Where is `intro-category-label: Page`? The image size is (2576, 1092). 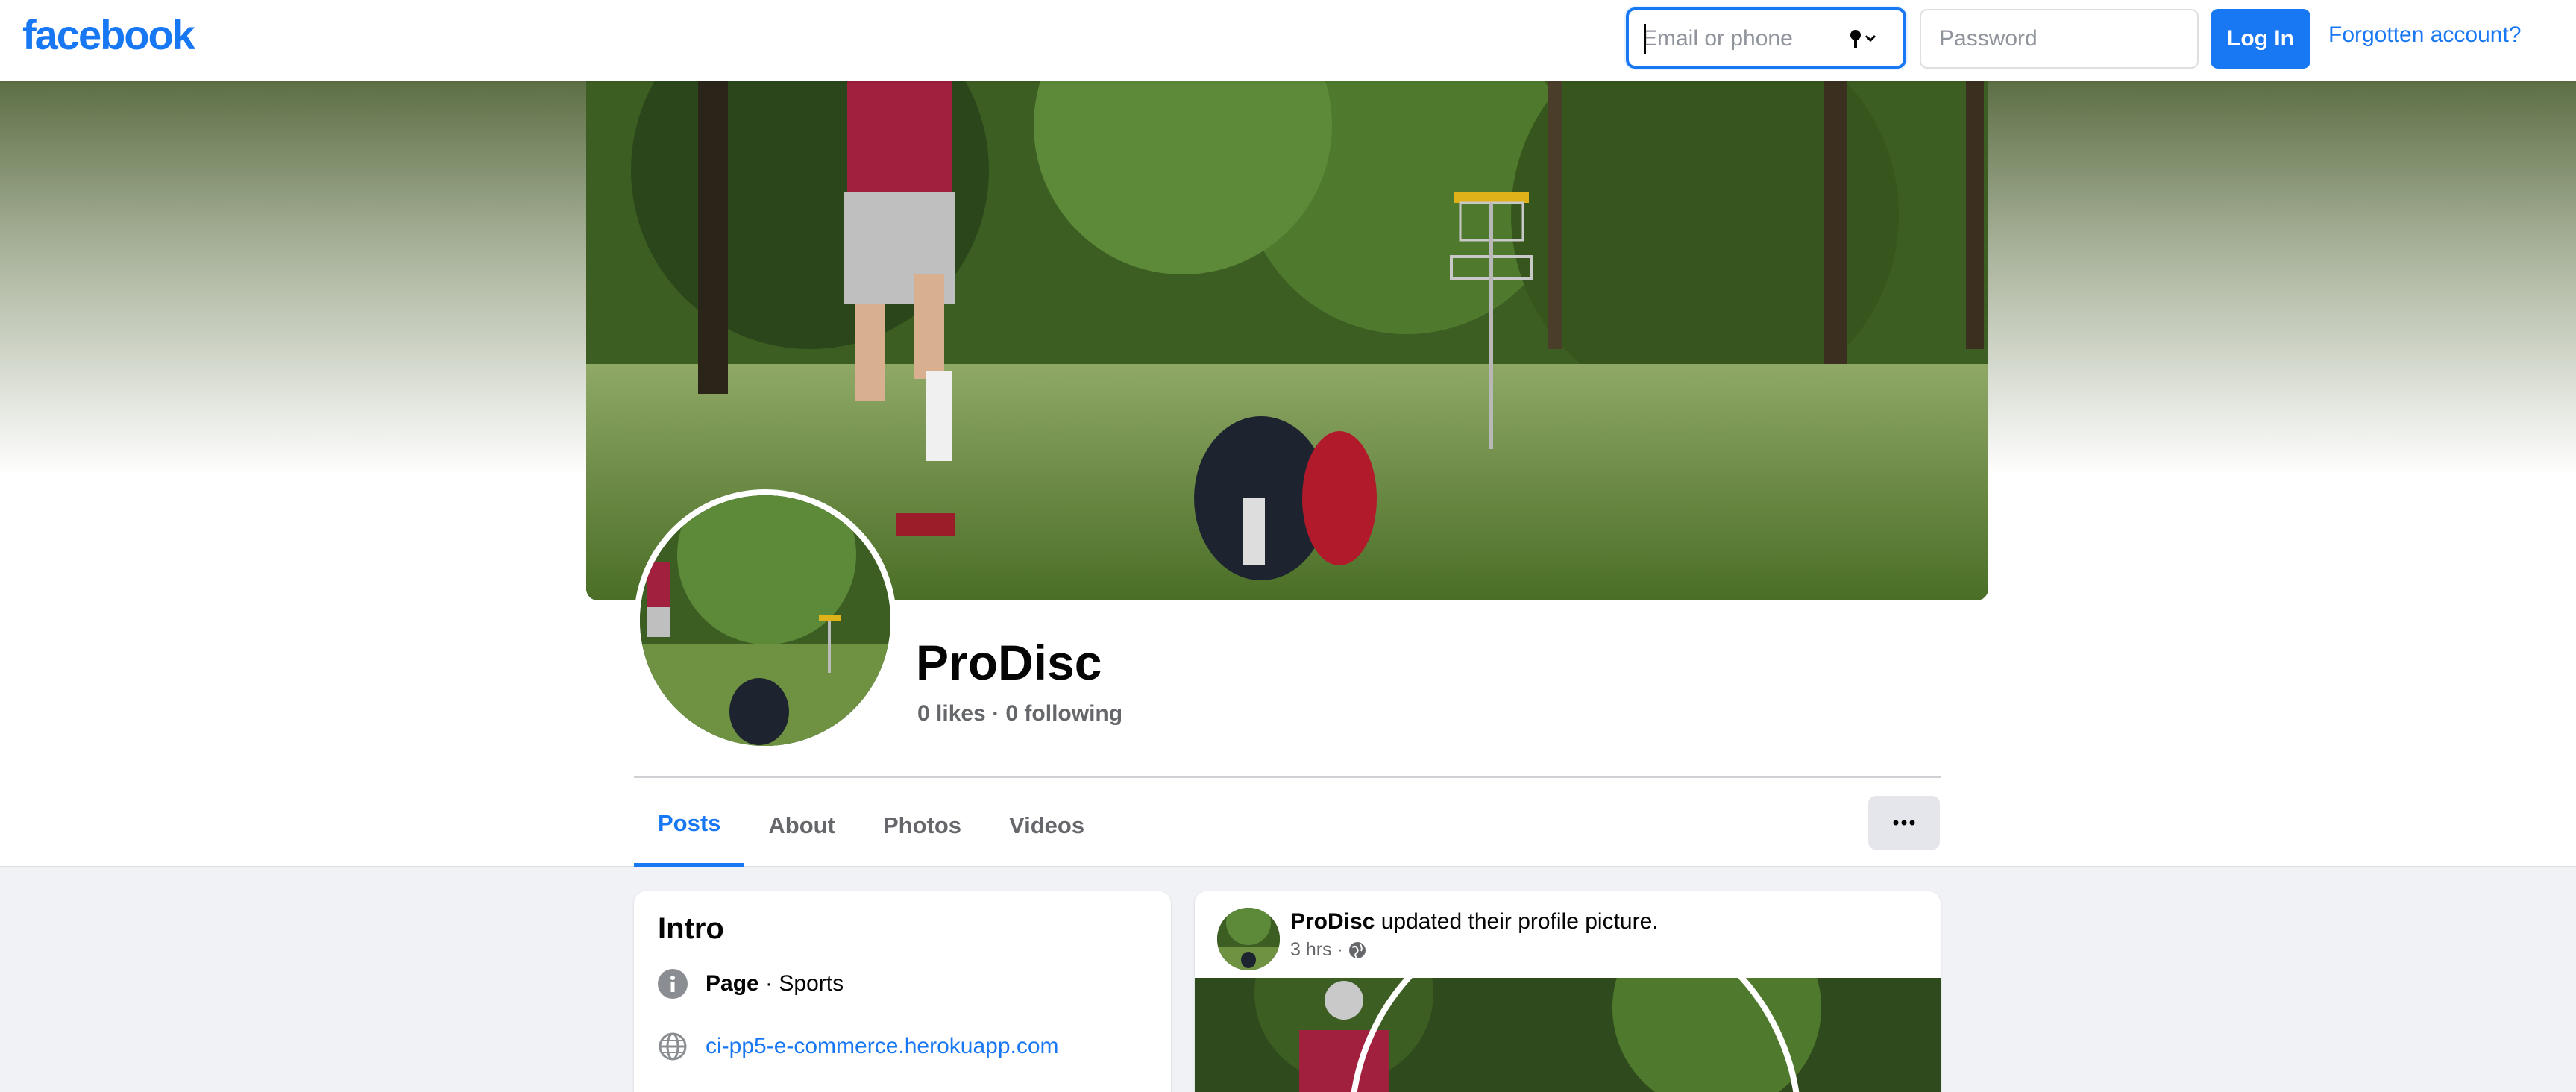 intro-category-label: Page is located at coordinates (733, 983).